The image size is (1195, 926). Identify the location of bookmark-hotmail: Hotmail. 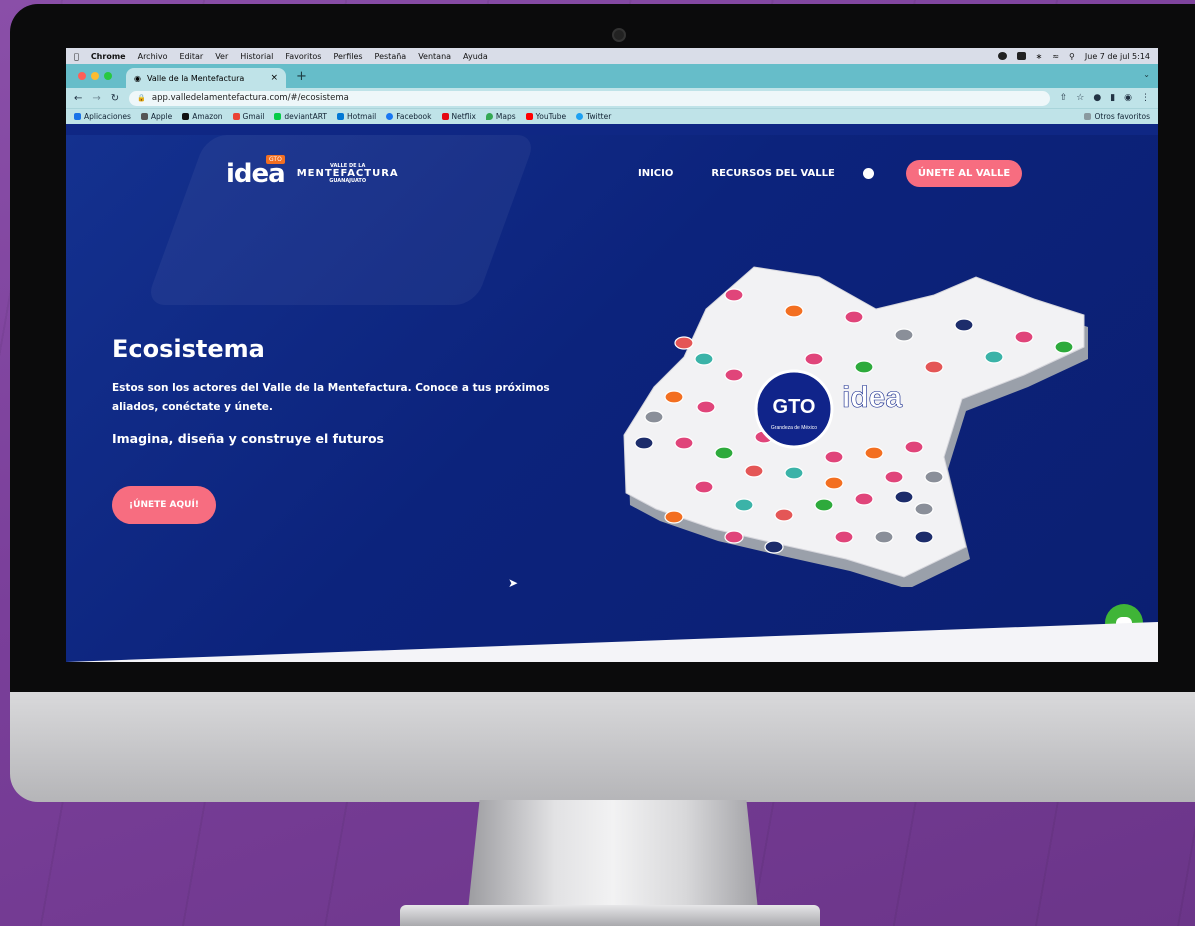
(356, 116).